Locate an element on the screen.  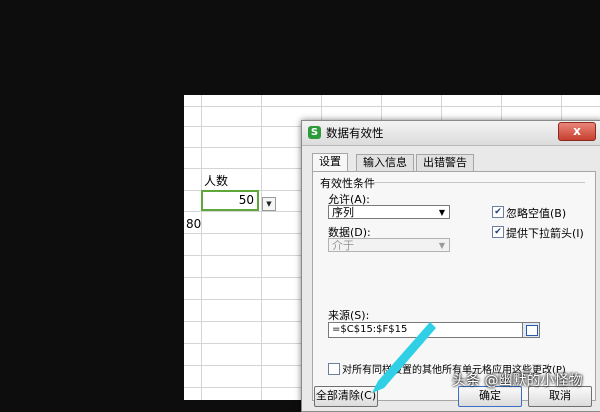
annotation-arrow-icon is located at coordinates (404, 357).